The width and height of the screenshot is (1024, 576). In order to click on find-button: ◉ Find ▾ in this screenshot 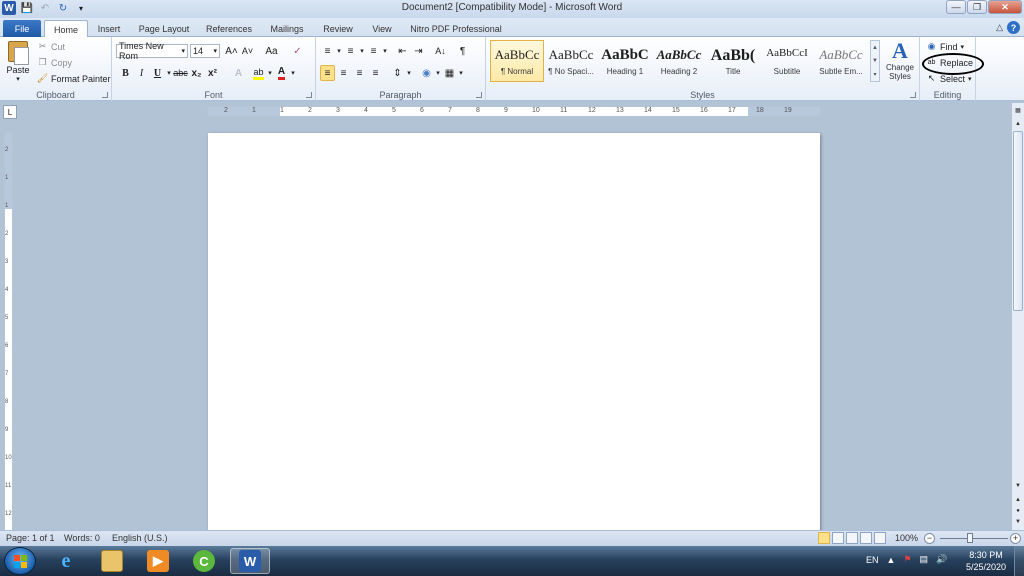, I will do `click(945, 46)`.